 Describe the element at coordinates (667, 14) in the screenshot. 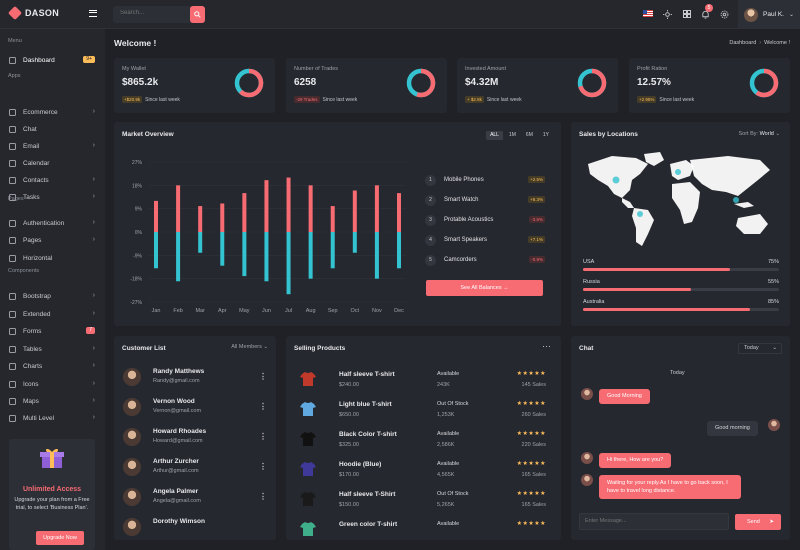

I see `theme-sun-icon` at that location.